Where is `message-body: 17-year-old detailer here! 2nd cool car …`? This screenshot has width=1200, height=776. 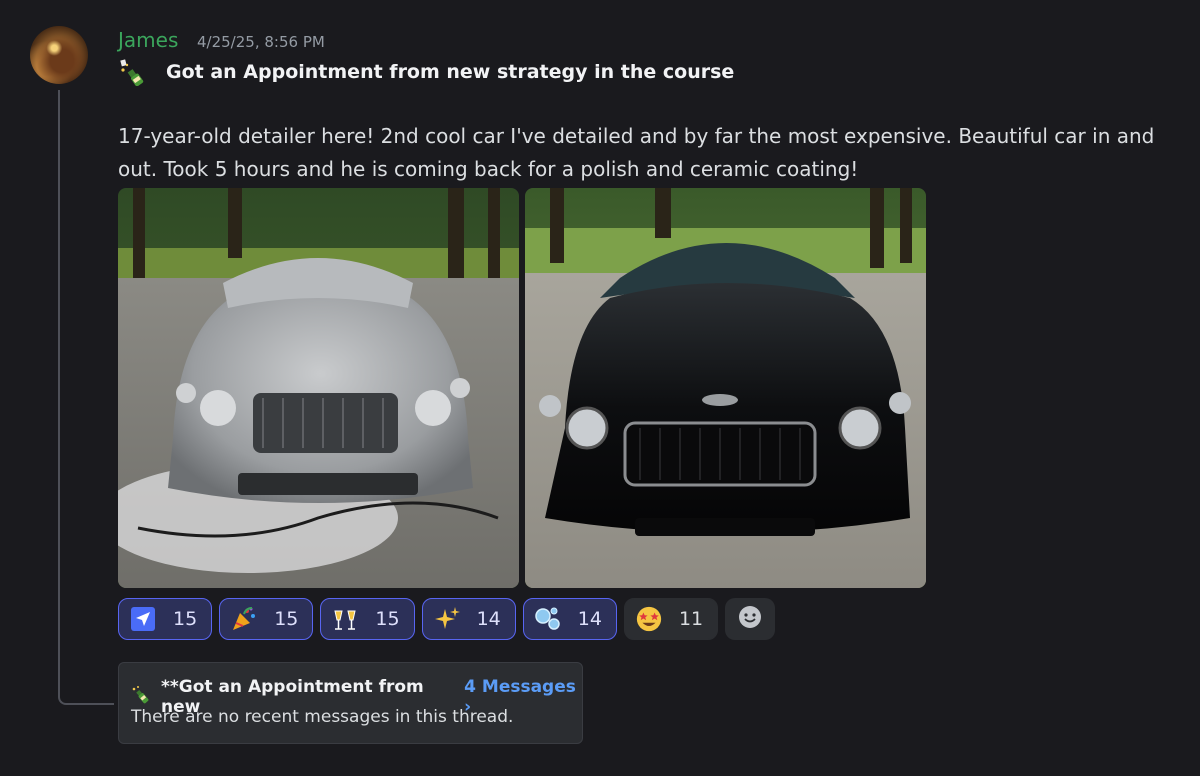
message-body: 17-year-old detailer here! 2nd cool car … is located at coordinates (636, 152).